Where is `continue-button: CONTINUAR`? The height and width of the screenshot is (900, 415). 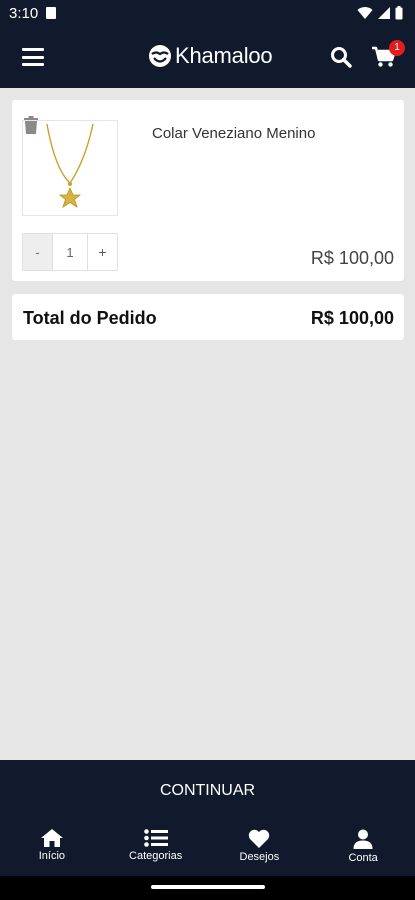
continue-button: CONTINUAR is located at coordinates (207, 790).